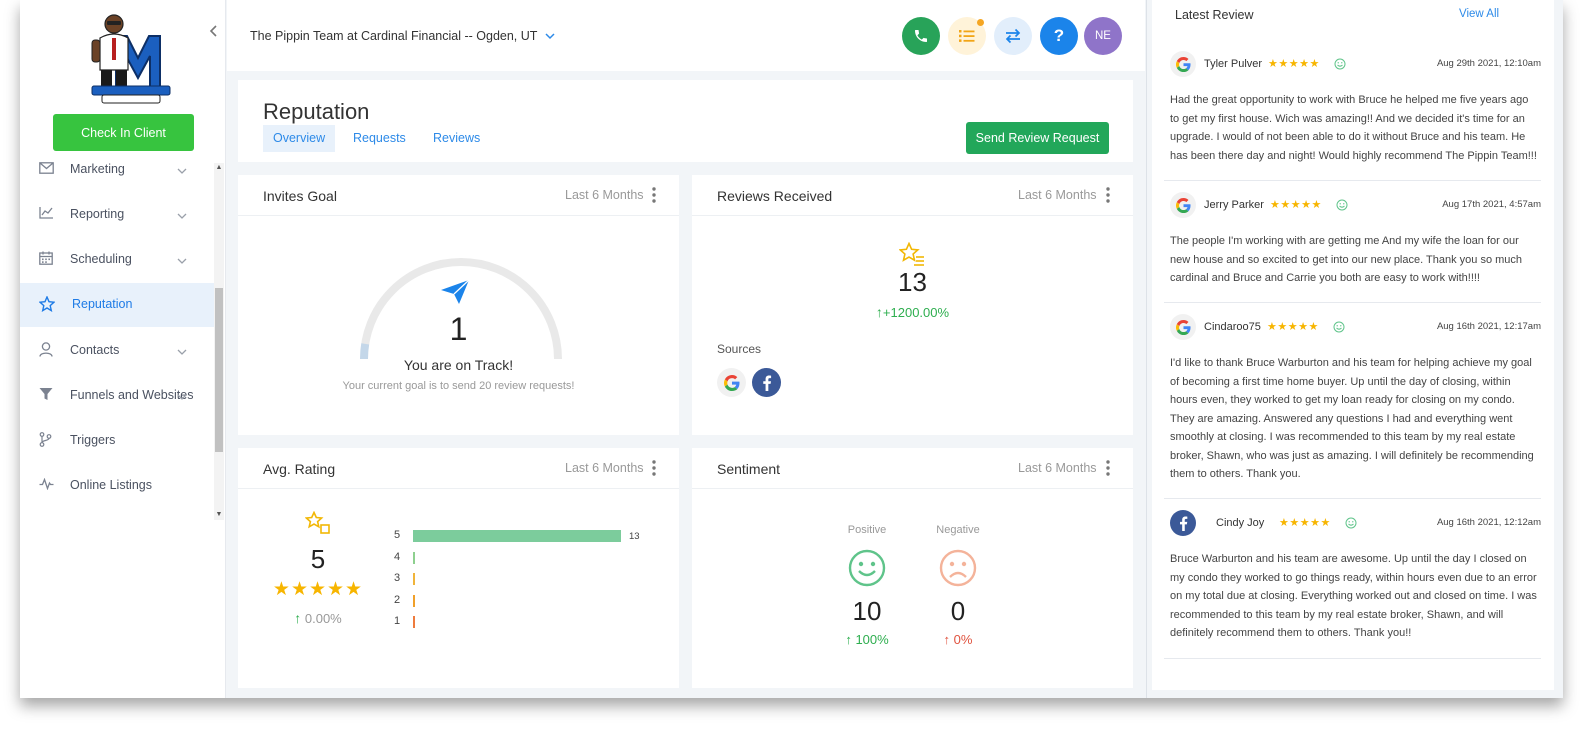 This screenshot has width=1583, height=744. Describe the element at coordinates (1488, 522) in the screenshot. I see `review-date: Aug 16th 2021, 12:12am` at that location.